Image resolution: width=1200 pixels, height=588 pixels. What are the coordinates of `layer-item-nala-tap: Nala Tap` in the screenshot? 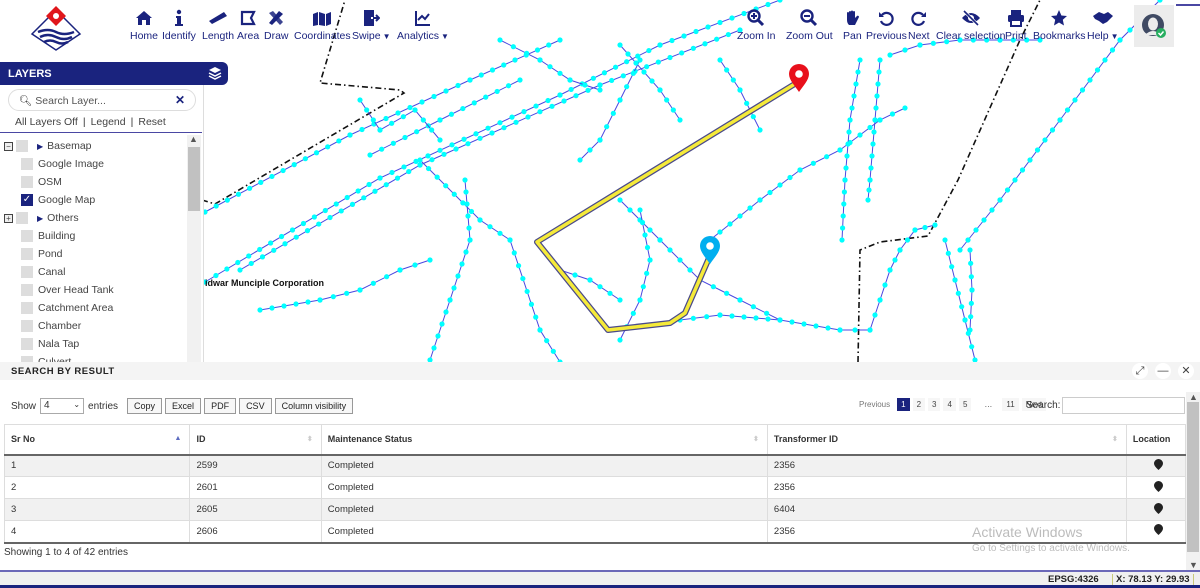 It's located at (50, 344).